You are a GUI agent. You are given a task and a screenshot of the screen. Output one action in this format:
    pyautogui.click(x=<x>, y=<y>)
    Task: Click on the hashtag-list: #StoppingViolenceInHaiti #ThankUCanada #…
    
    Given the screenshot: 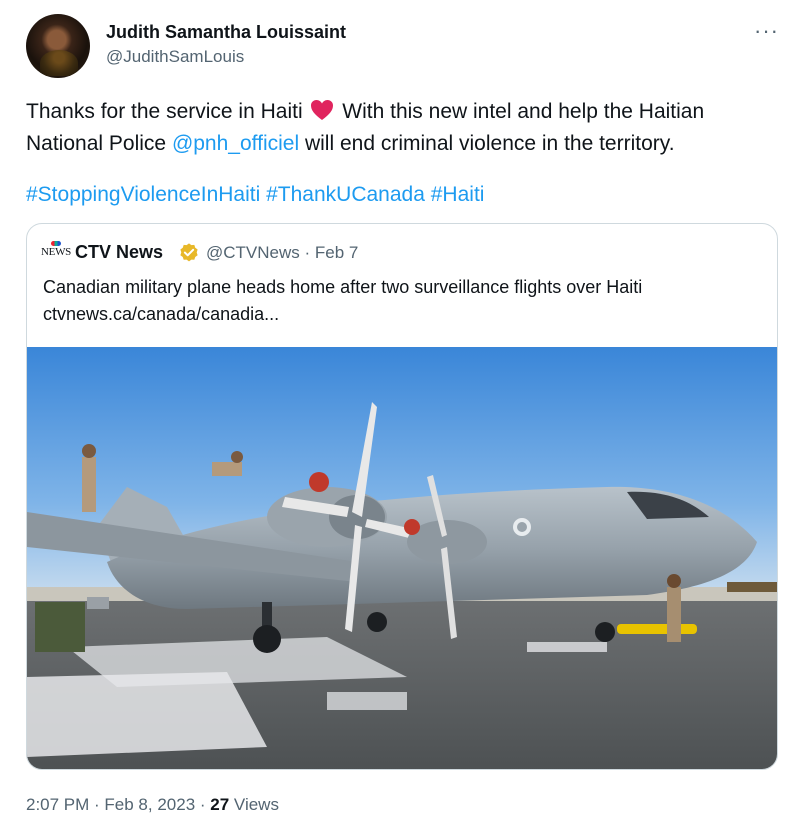 What is the action you would take?
    pyautogui.click(x=255, y=194)
    